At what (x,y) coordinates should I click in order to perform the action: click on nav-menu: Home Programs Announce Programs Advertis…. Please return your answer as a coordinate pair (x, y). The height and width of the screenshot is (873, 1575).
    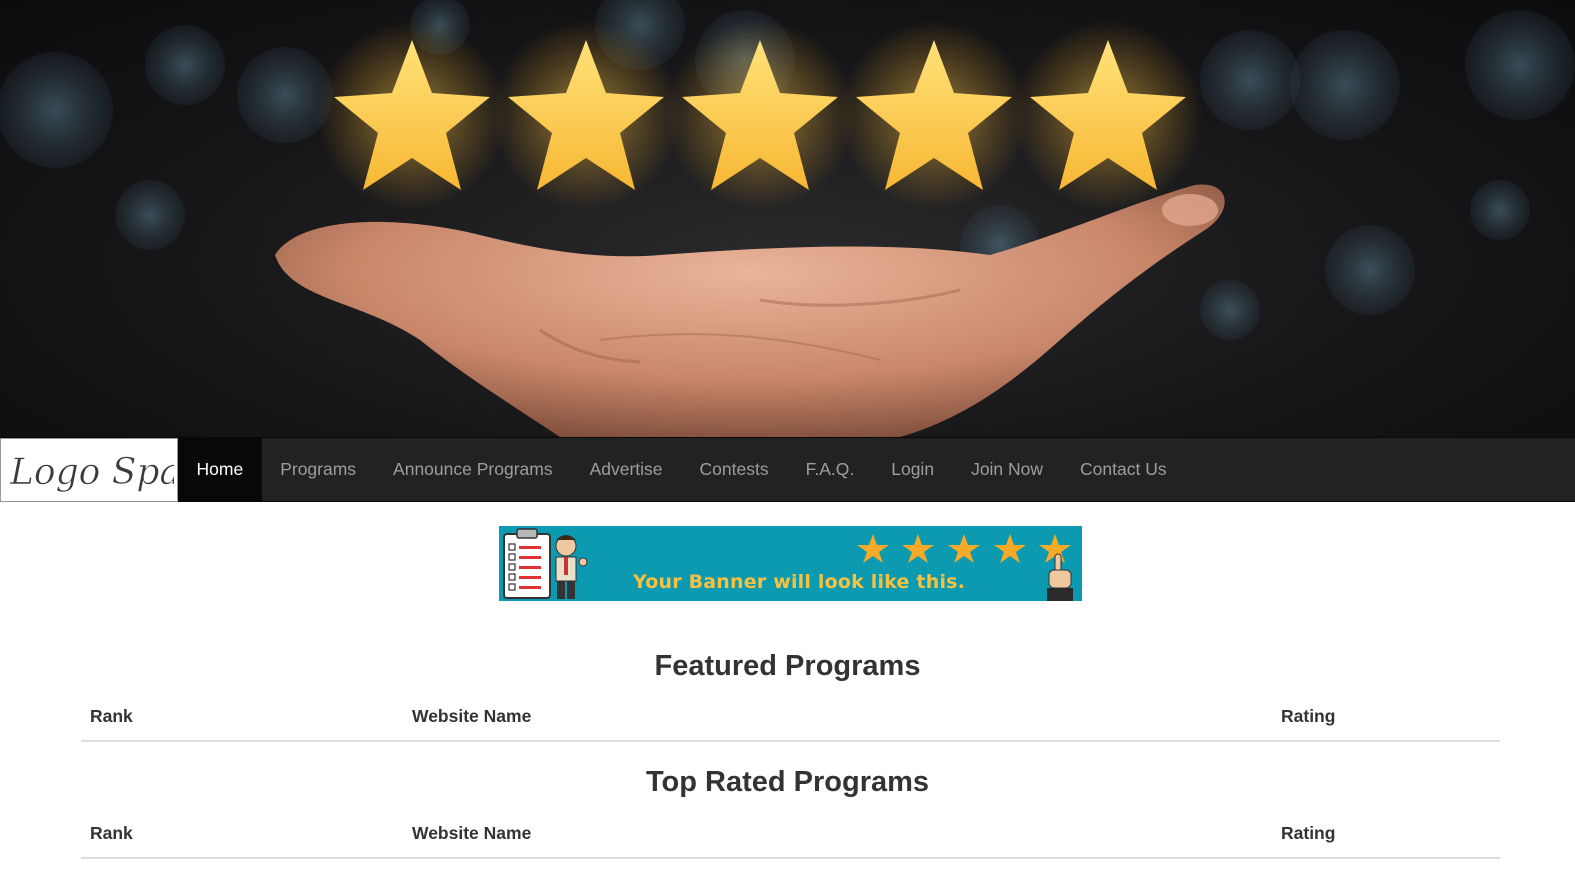
    Looking at the image, I should click on (681, 469).